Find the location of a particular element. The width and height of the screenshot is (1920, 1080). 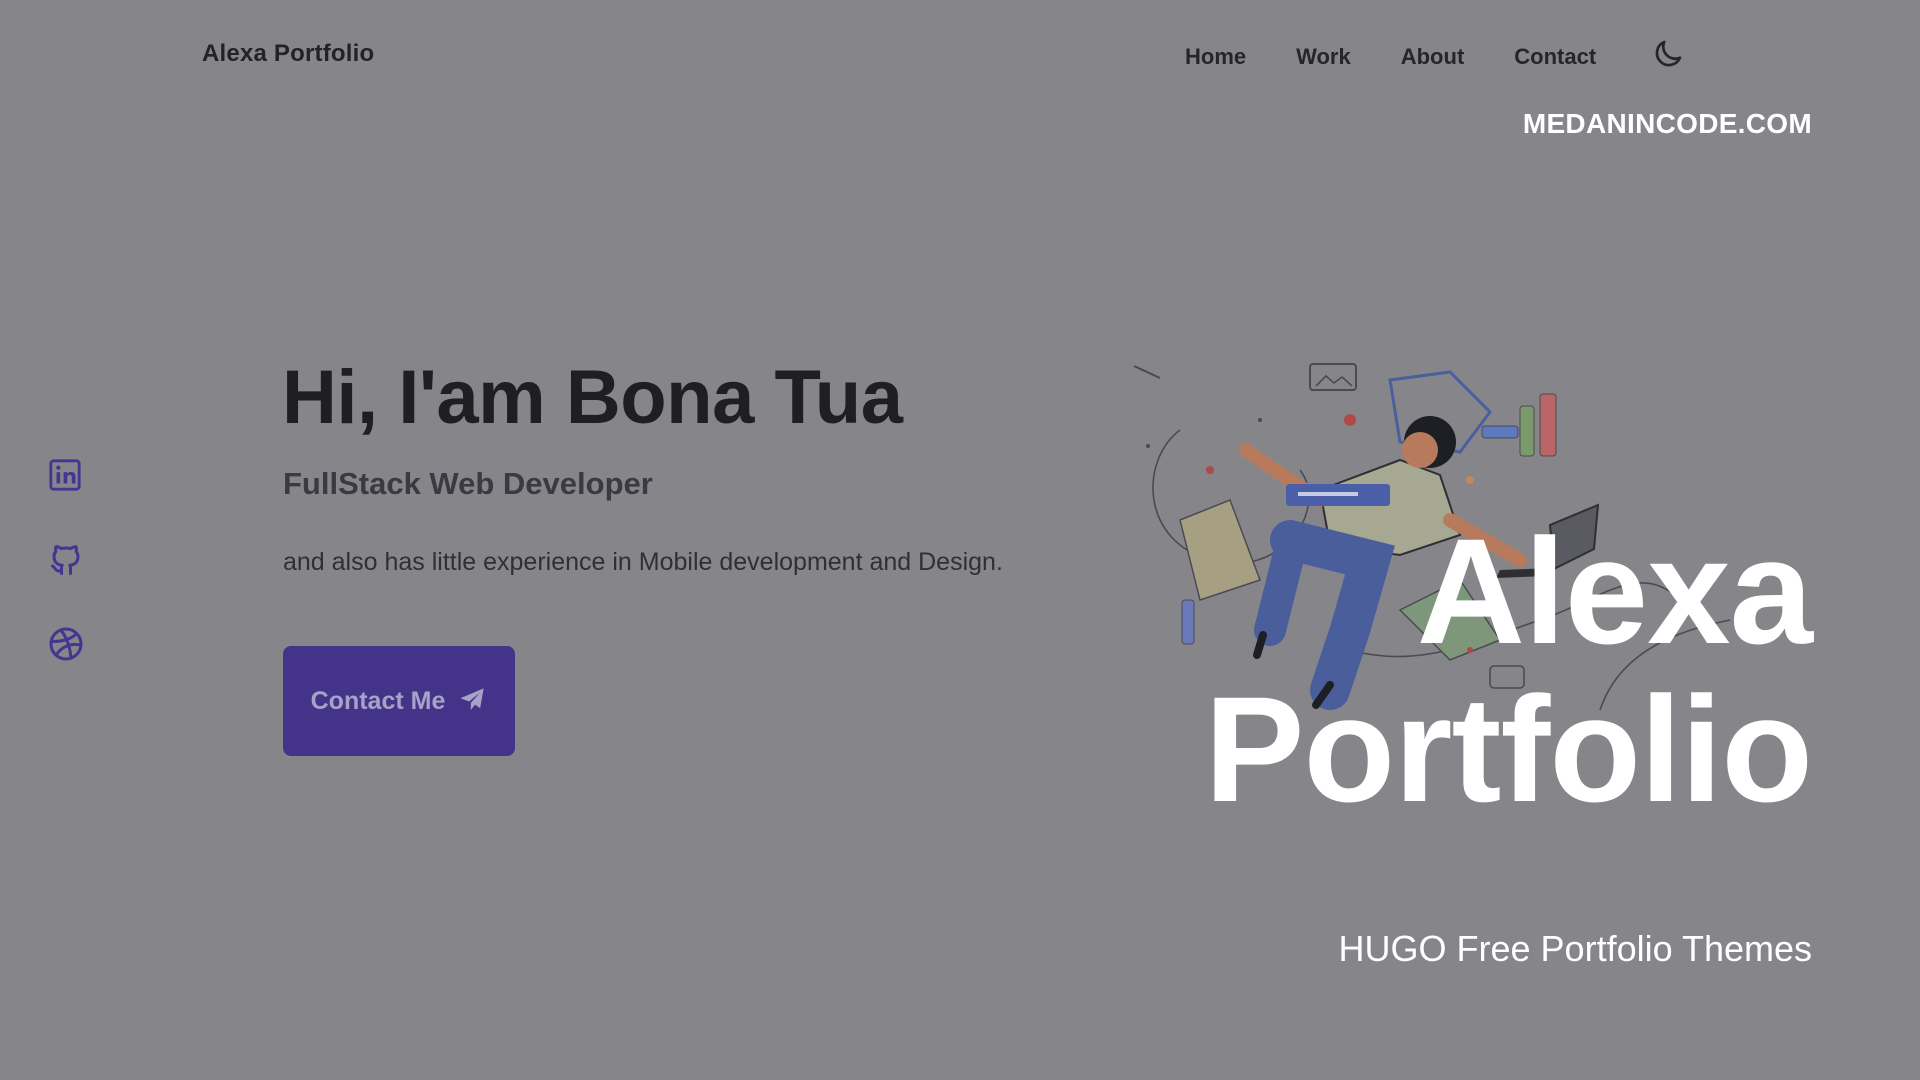

contact-me-label: Contact Me is located at coordinates (378, 700).